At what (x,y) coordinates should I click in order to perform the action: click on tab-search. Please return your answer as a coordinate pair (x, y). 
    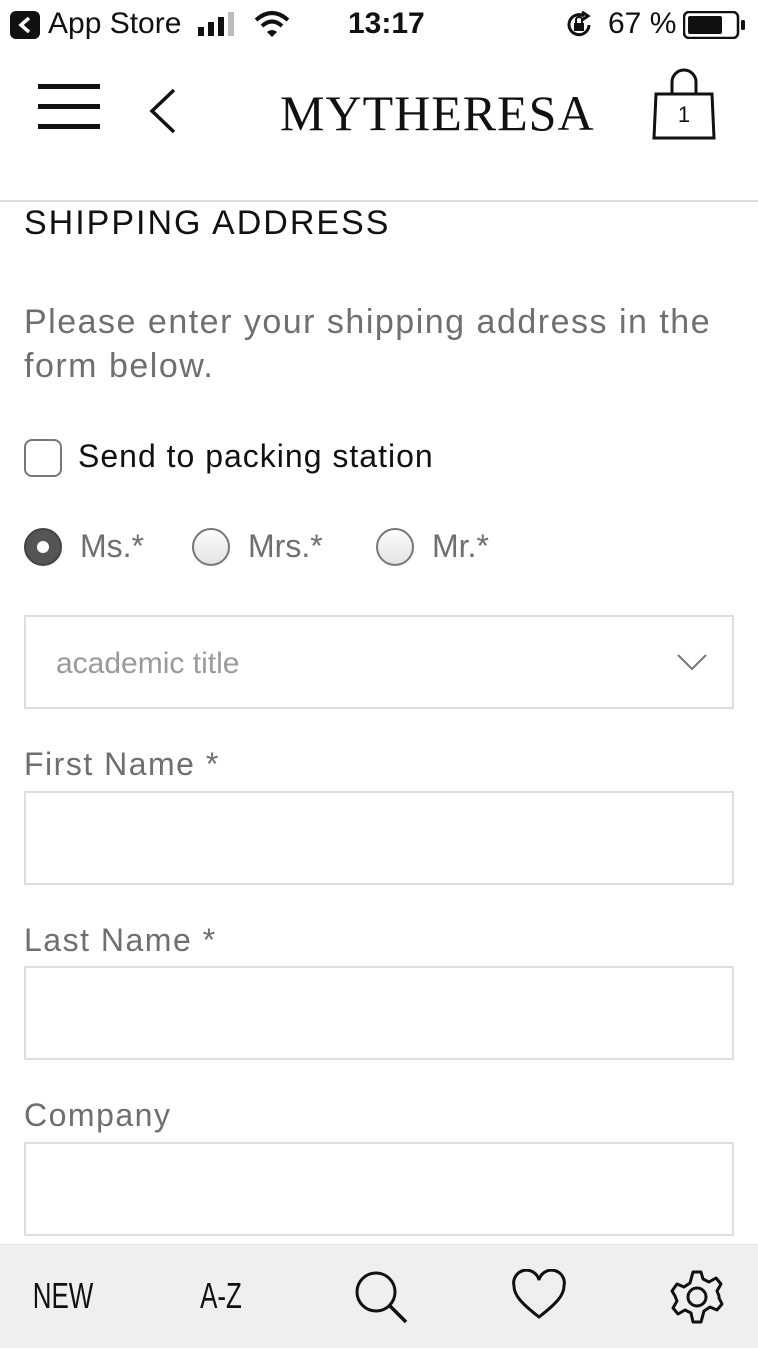
    Looking at the image, I should click on (379, 1296).